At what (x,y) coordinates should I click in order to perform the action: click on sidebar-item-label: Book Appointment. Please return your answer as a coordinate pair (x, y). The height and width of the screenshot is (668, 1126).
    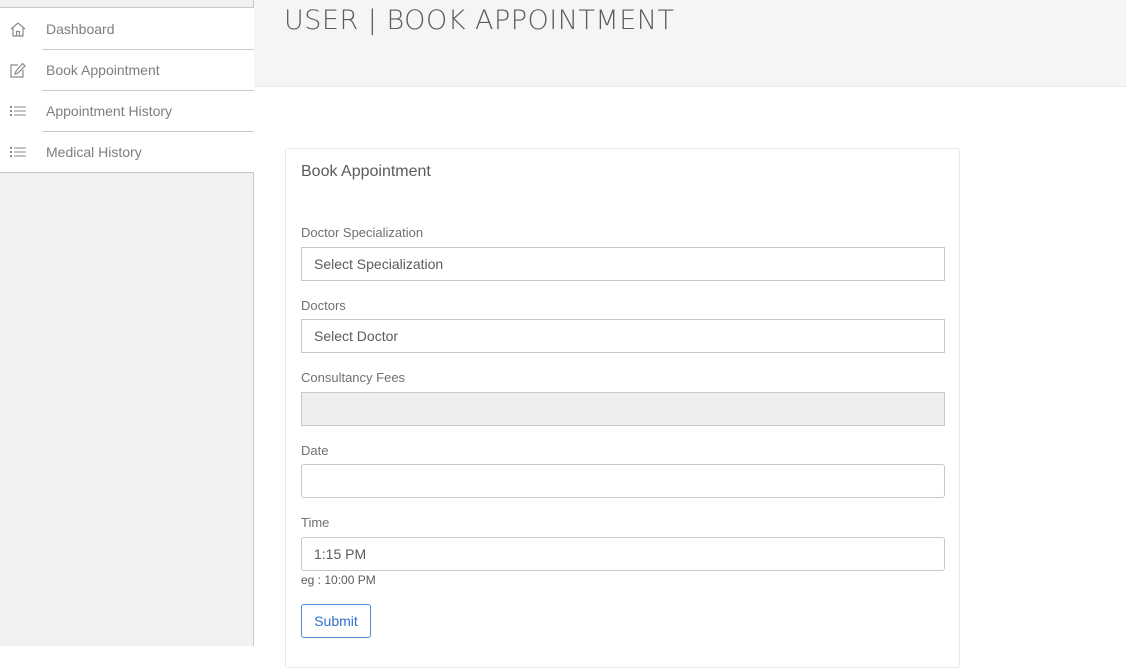
    Looking at the image, I should click on (103, 69).